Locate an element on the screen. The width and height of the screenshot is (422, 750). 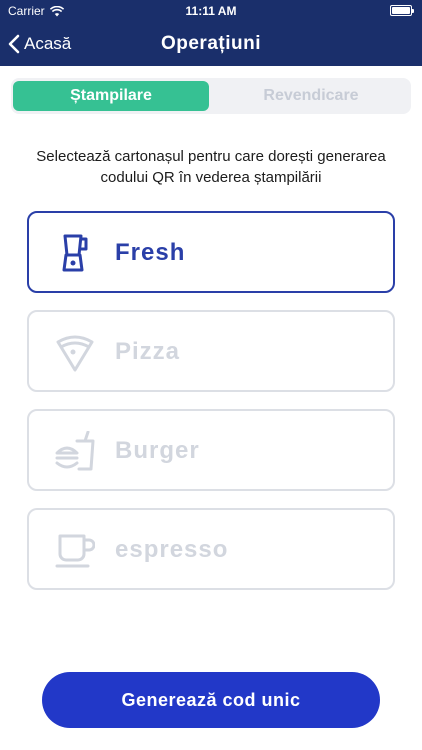
page-title: Operațiuni is located at coordinates (210, 43).